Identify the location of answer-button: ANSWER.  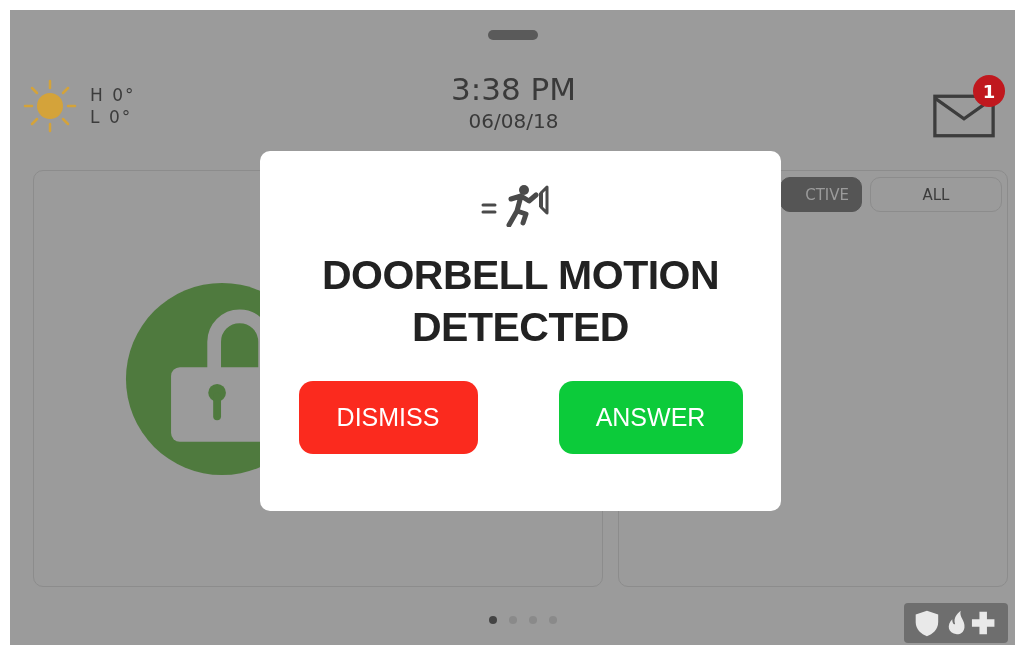
(650, 417).